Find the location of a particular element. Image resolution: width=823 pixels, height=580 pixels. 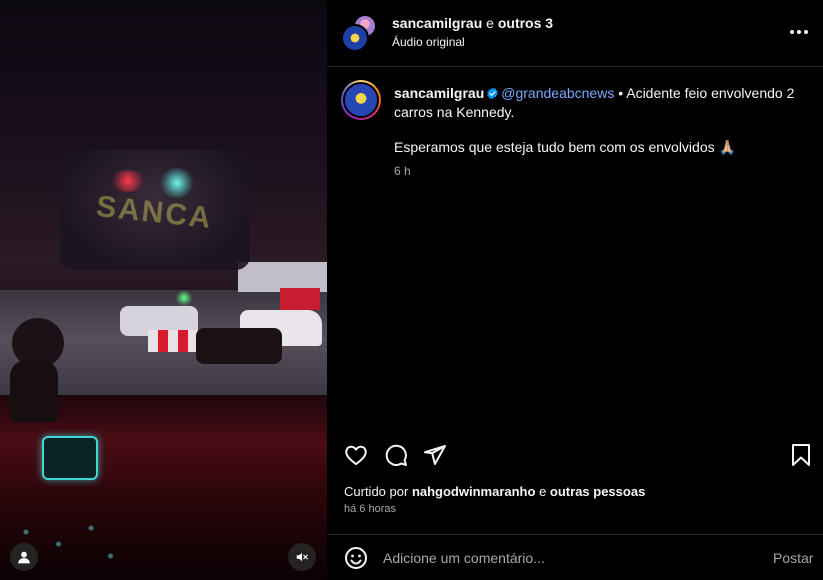

send-icon is located at coordinates (435, 455).